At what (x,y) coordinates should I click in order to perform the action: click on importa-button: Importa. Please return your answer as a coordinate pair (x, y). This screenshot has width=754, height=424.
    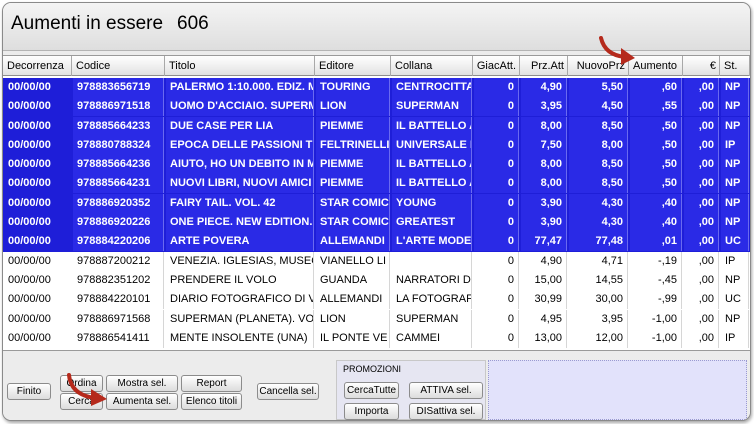
    Looking at the image, I should click on (371, 411).